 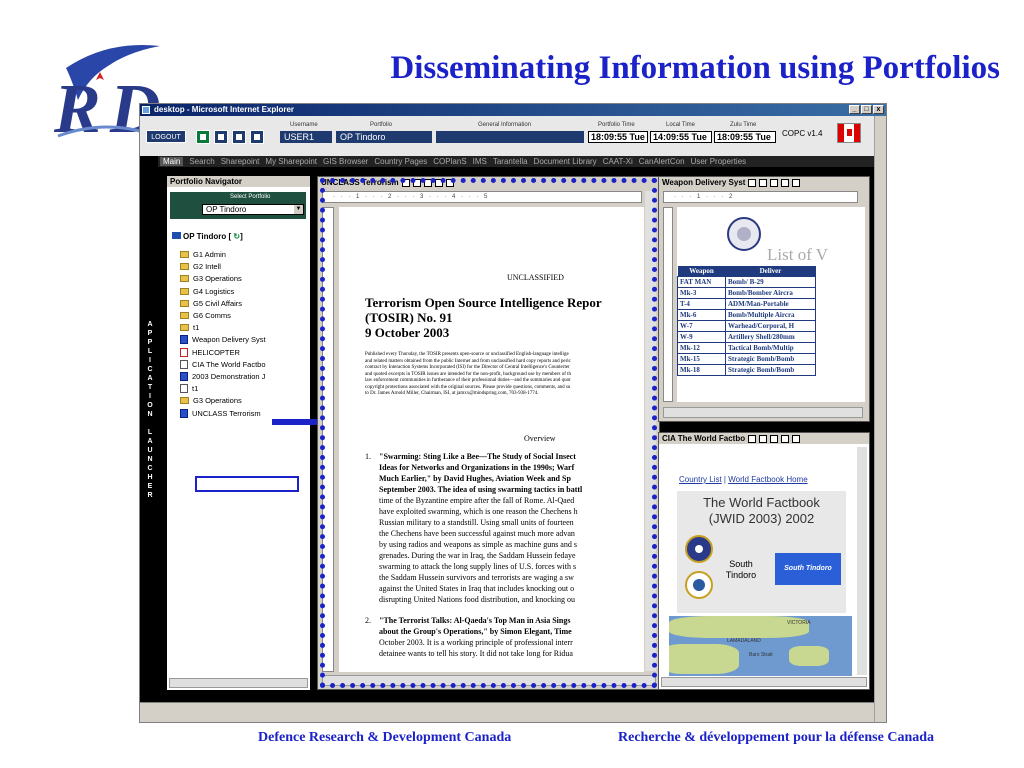 What do you see at coordinates (862, 561) in the screenshot?
I see `factbook-vscrollbar` at bounding box center [862, 561].